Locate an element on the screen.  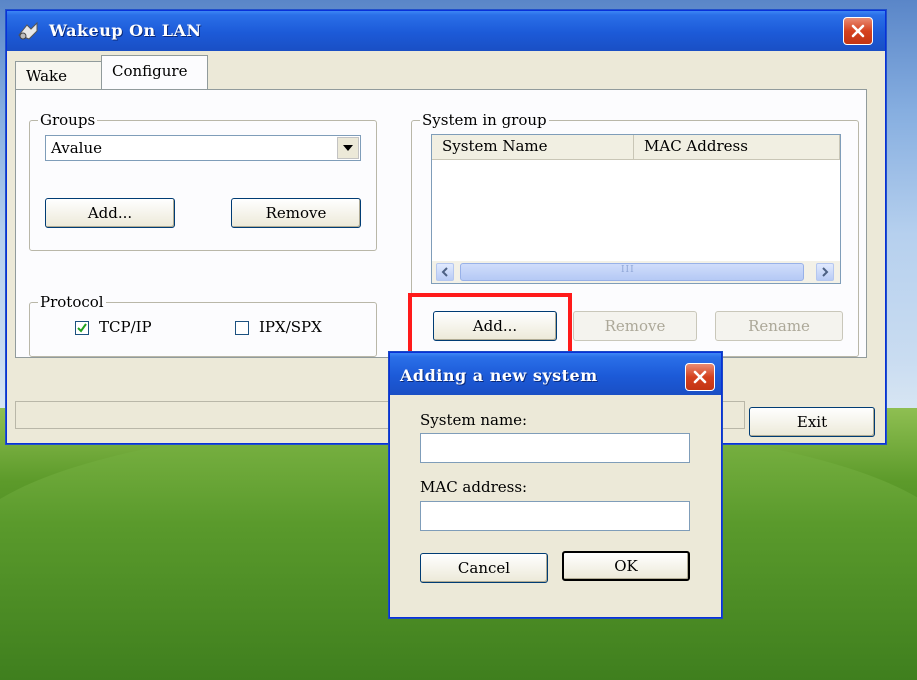
groups-remove-button: Remove is located at coordinates (296, 213).